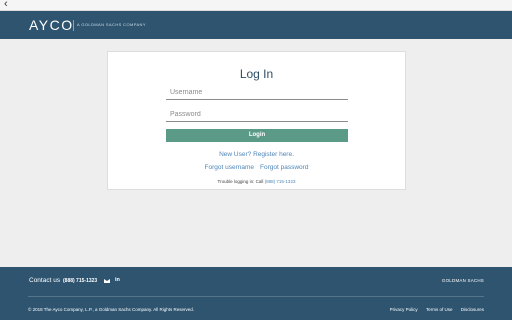 This screenshot has width=512, height=320. Describe the element at coordinates (45, 280) in the screenshot. I see `contact-us-label: Contact us` at that location.